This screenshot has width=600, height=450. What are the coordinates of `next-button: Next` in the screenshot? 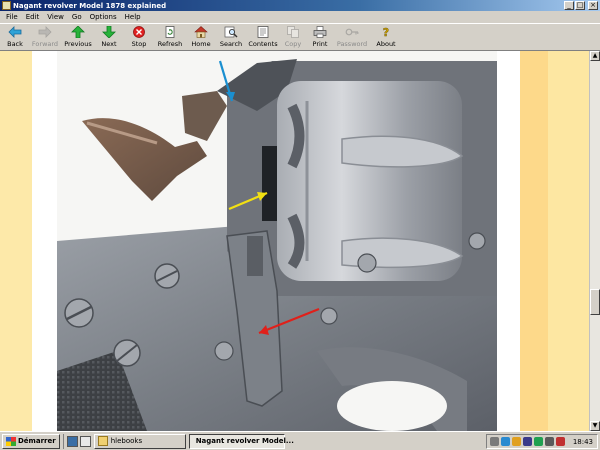 It's located at (109, 37).